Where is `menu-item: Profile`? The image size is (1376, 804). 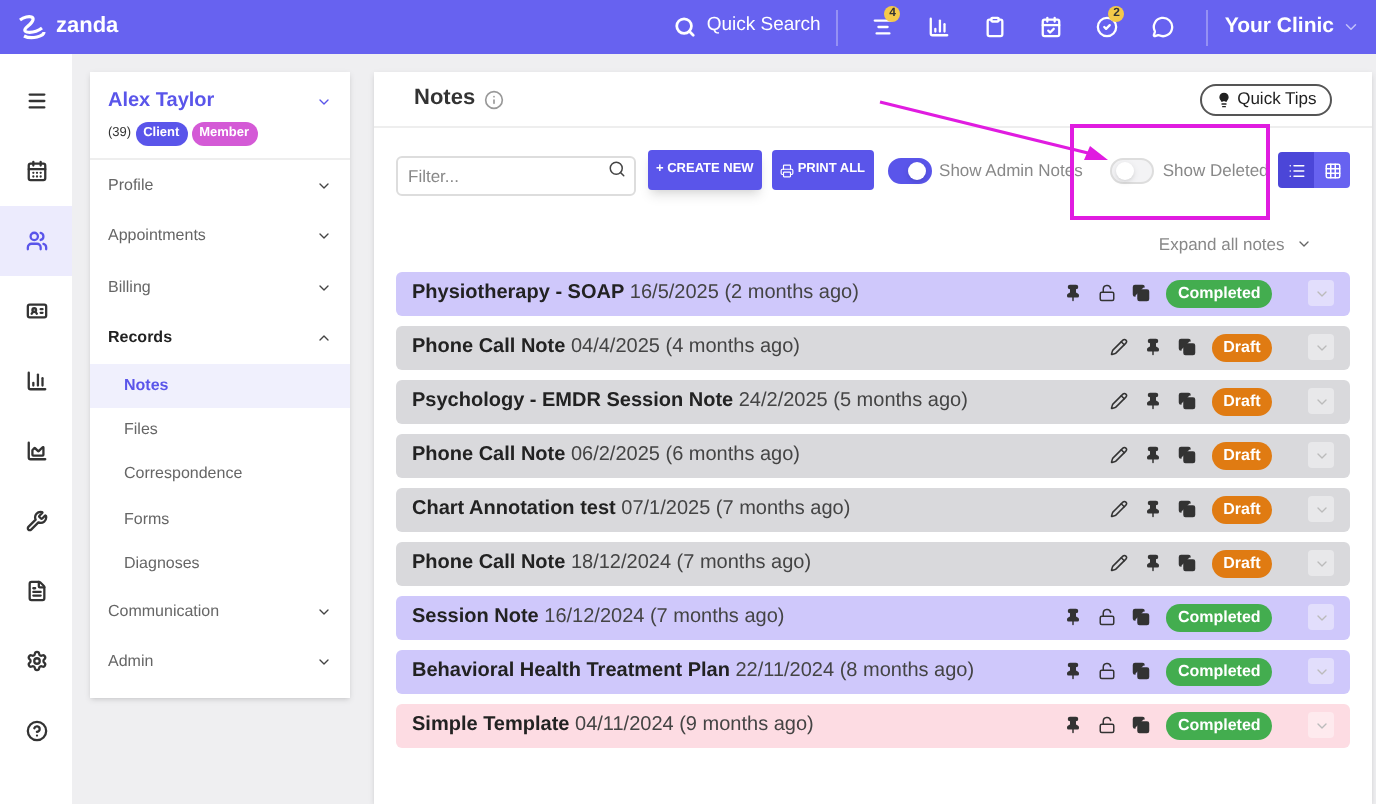
menu-item: Profile is located at coordinates (220, 185).